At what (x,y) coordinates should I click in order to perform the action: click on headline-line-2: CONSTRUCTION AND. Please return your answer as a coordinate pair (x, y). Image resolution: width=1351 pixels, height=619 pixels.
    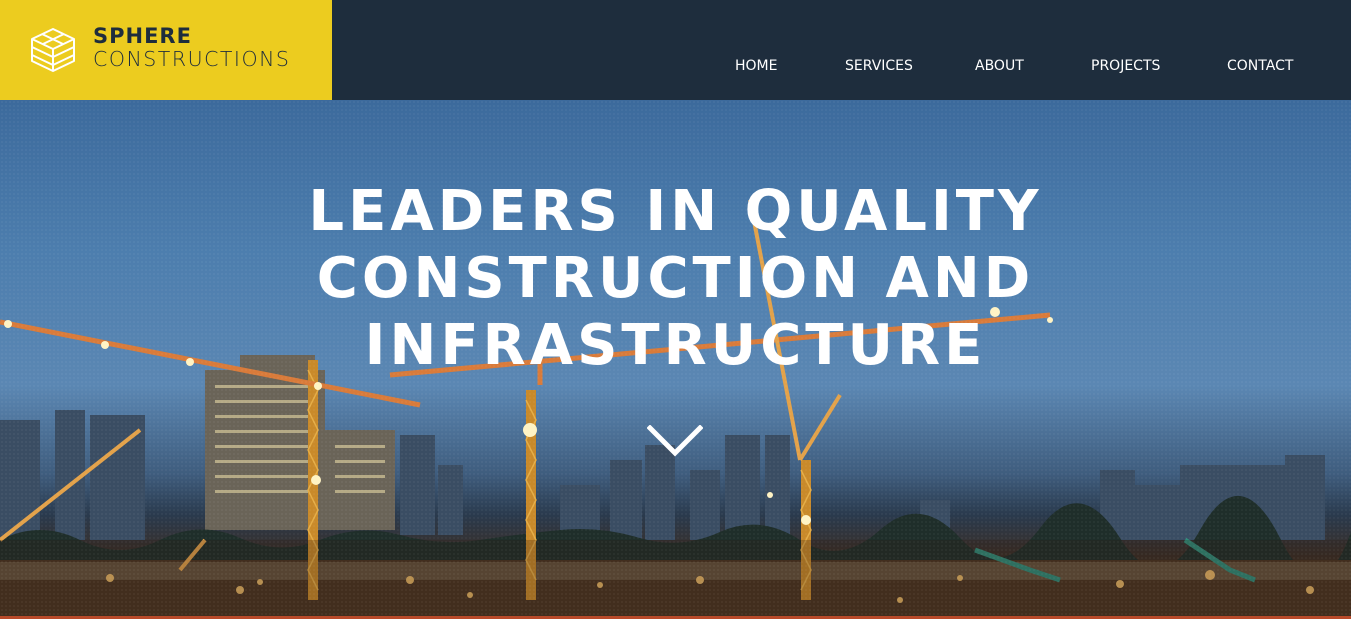
    Looking at the image, I should click on (675, 278).